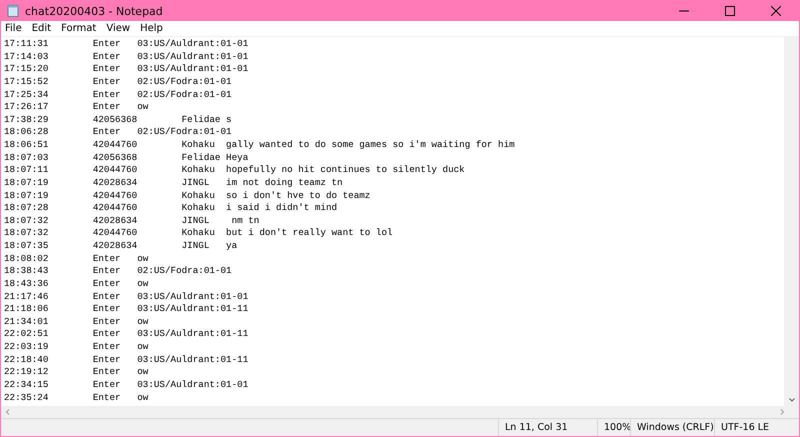 The width and height of the screenshot is (800, 437). Describe the element at coordinates (613, 427) in the screenshot. I see `zoom-level: 100%` at that location.